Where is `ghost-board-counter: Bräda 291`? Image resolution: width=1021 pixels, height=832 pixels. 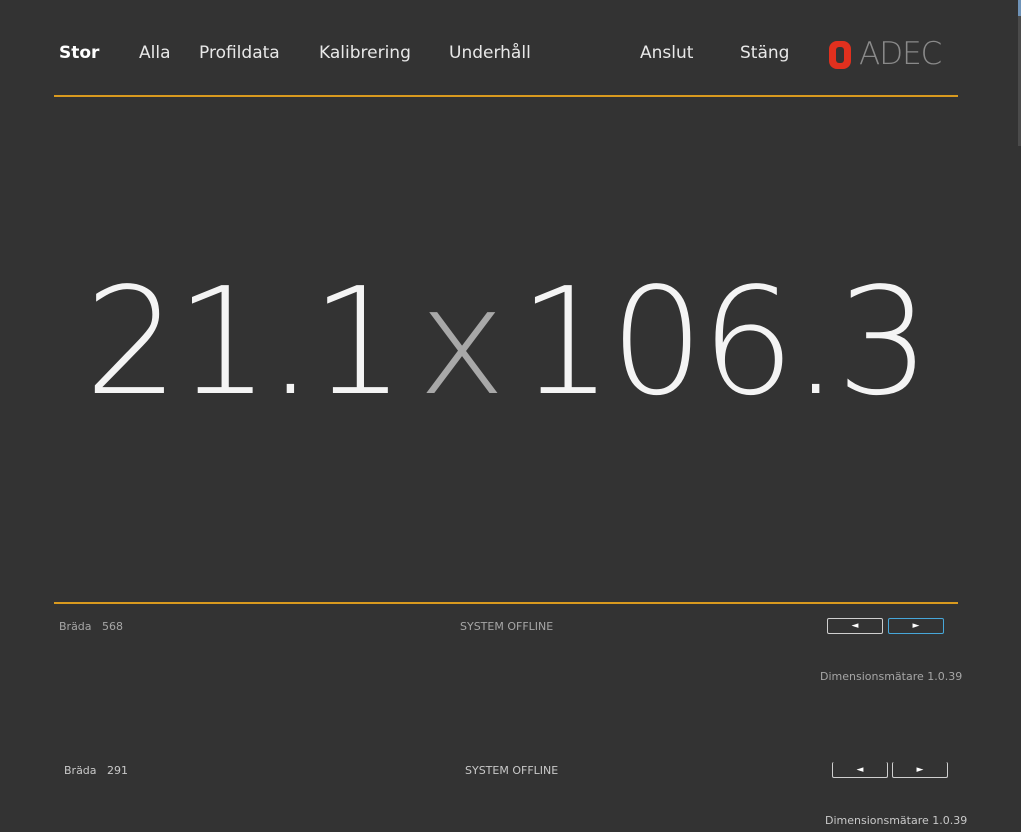 ghost-board-counter: Bräda 291 is located at coordinates (96, 770).